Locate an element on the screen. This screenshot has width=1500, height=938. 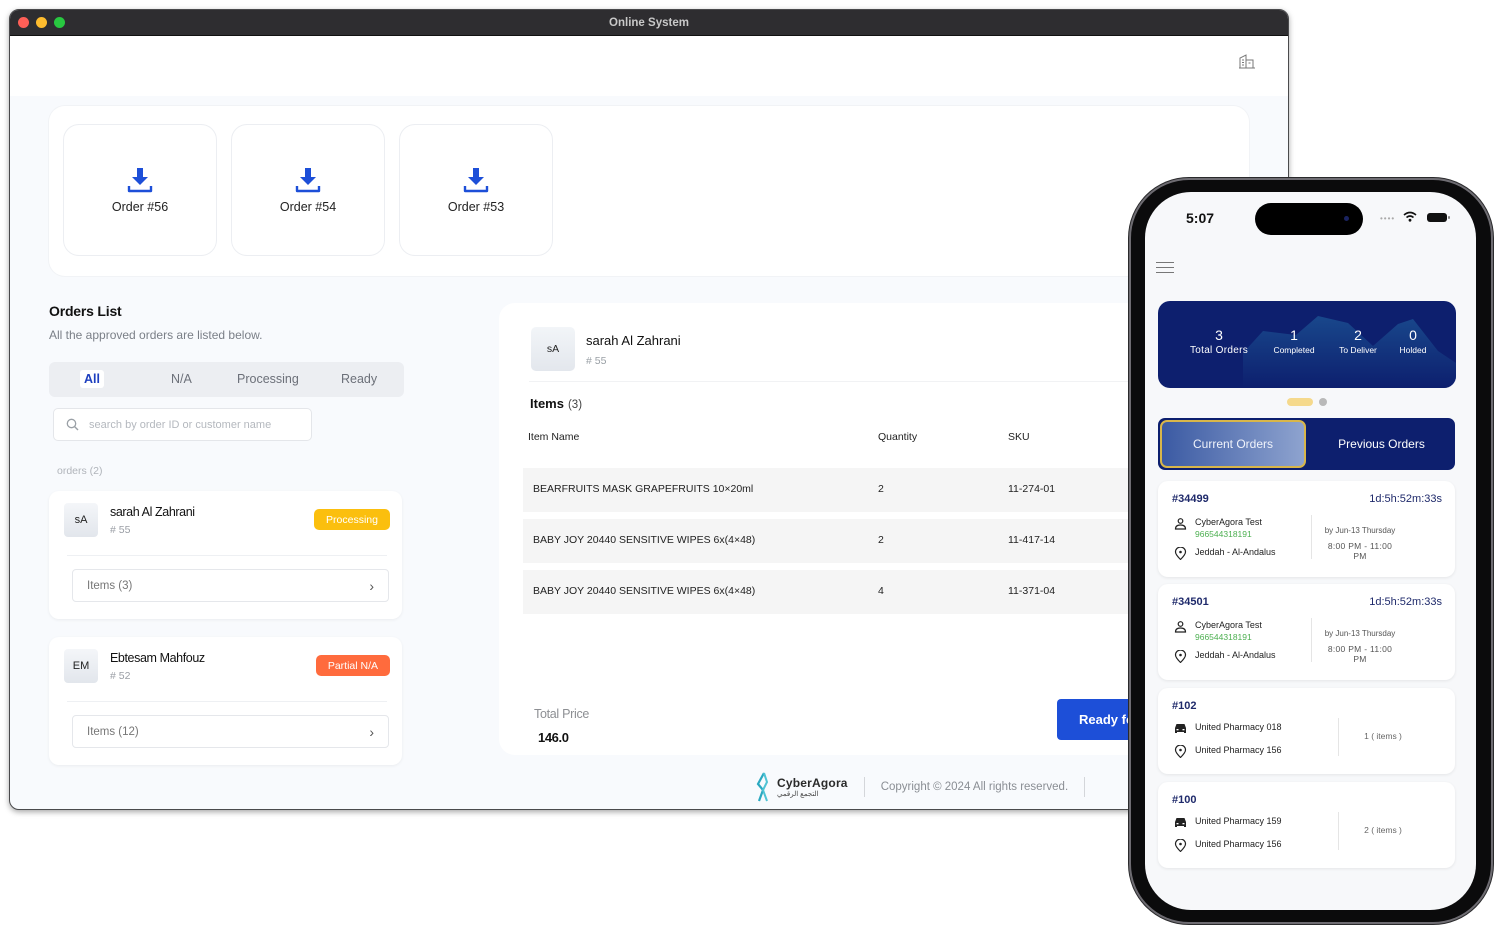
download-order-card: Order #54 is located at coordinates (308, 190).